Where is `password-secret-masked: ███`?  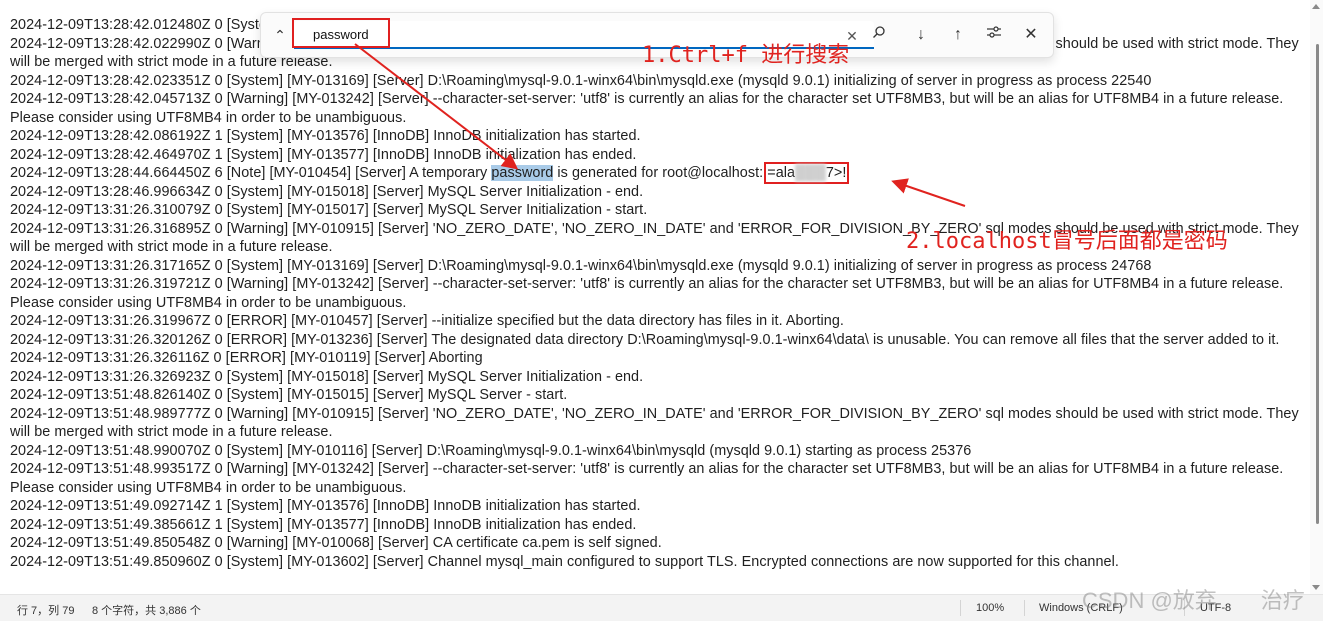 password-secret-masked: ███ is located at coordinates (810, 173).